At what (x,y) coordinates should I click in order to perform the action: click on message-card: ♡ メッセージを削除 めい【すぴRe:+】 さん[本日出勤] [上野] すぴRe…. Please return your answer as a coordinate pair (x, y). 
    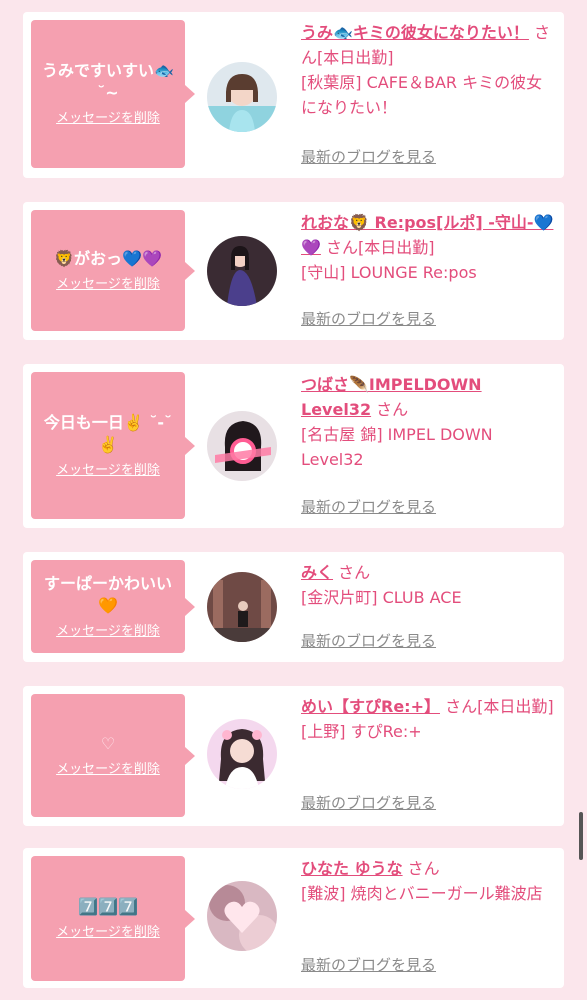
    Looking at the image, I should click on (293, 756).